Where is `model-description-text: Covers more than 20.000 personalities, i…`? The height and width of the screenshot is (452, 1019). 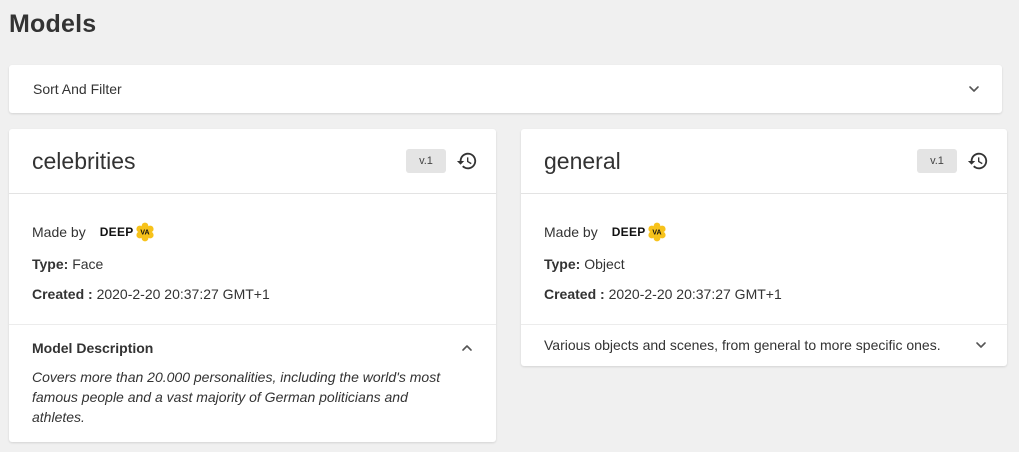 model-description-text: Covers more than 20.000 personalities, i… is located at coordinates (236, 397).